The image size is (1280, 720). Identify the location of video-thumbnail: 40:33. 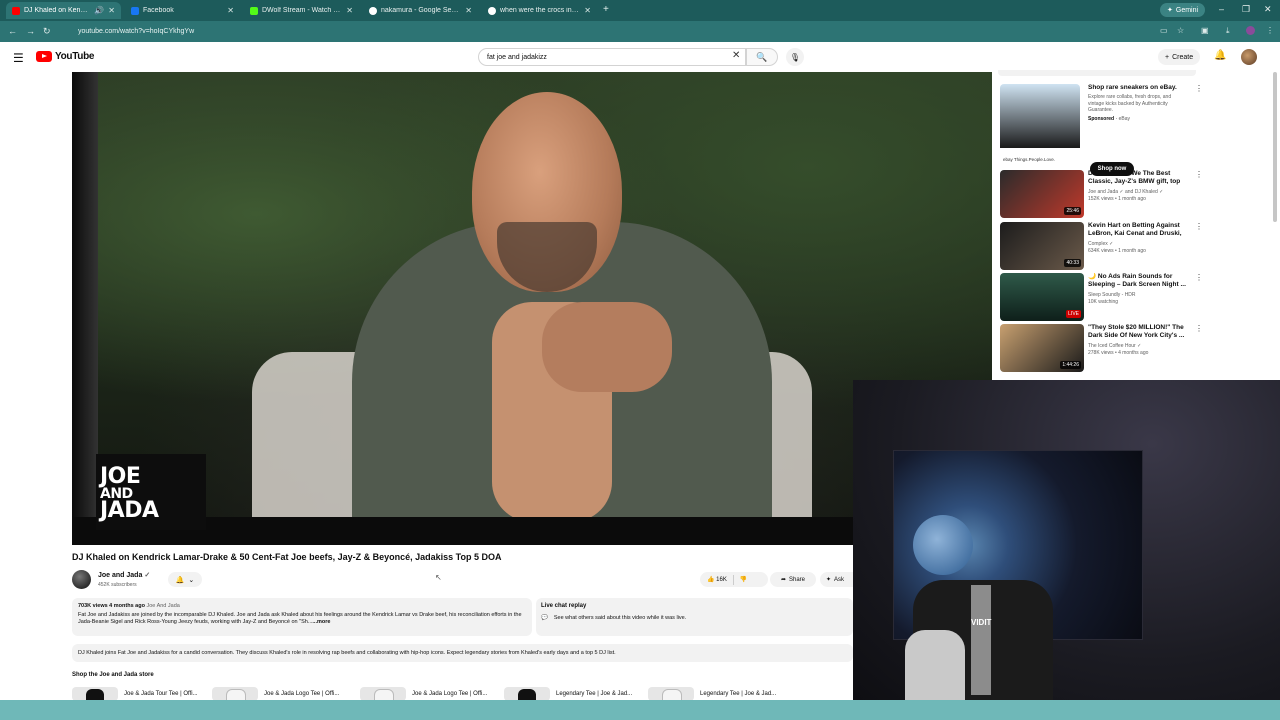
(1042, 246).